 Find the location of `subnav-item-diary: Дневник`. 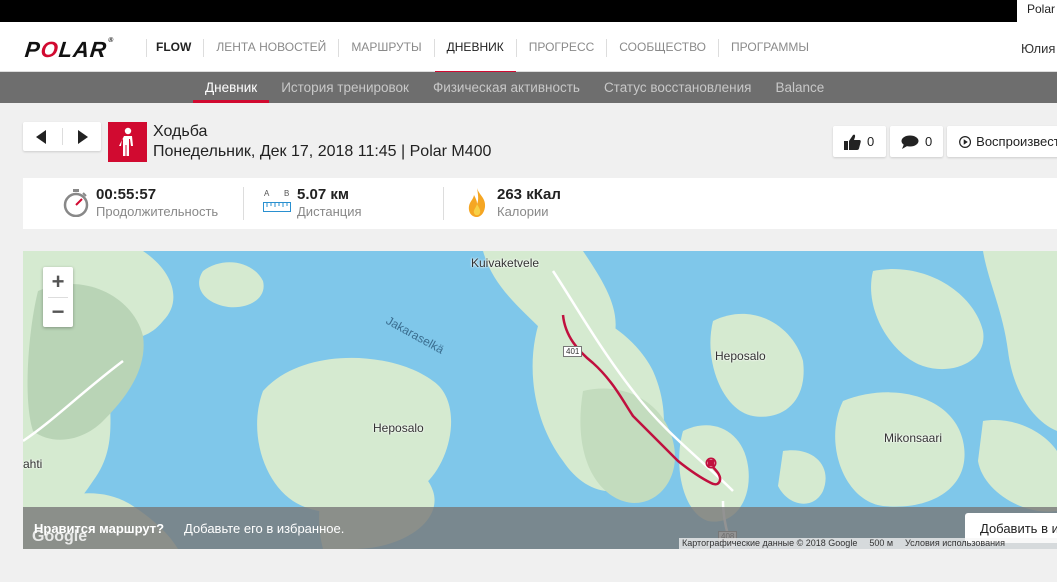

subnav-item-diary: Дневник is located at coordinates (231, 87).